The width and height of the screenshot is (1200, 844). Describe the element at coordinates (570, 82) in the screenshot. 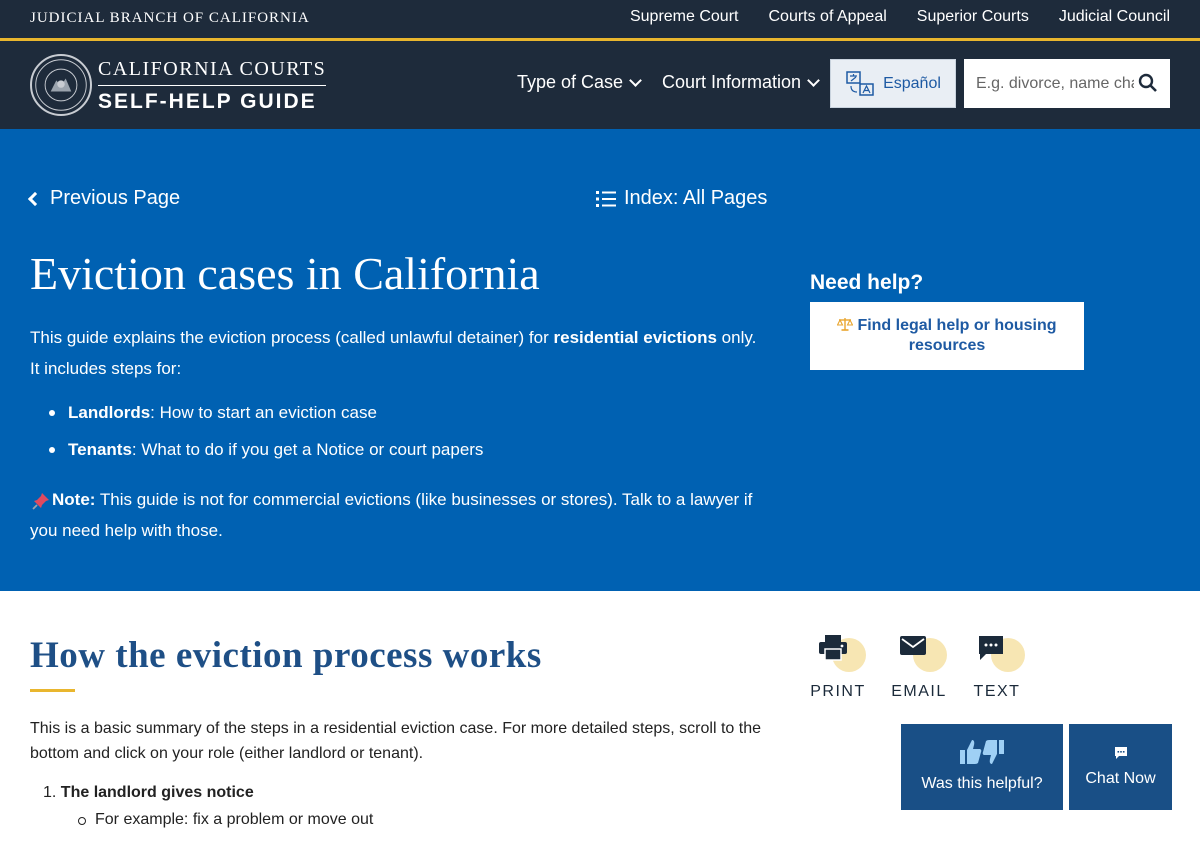

I see `nav-type-of-case-label: Type of Case` at that location.